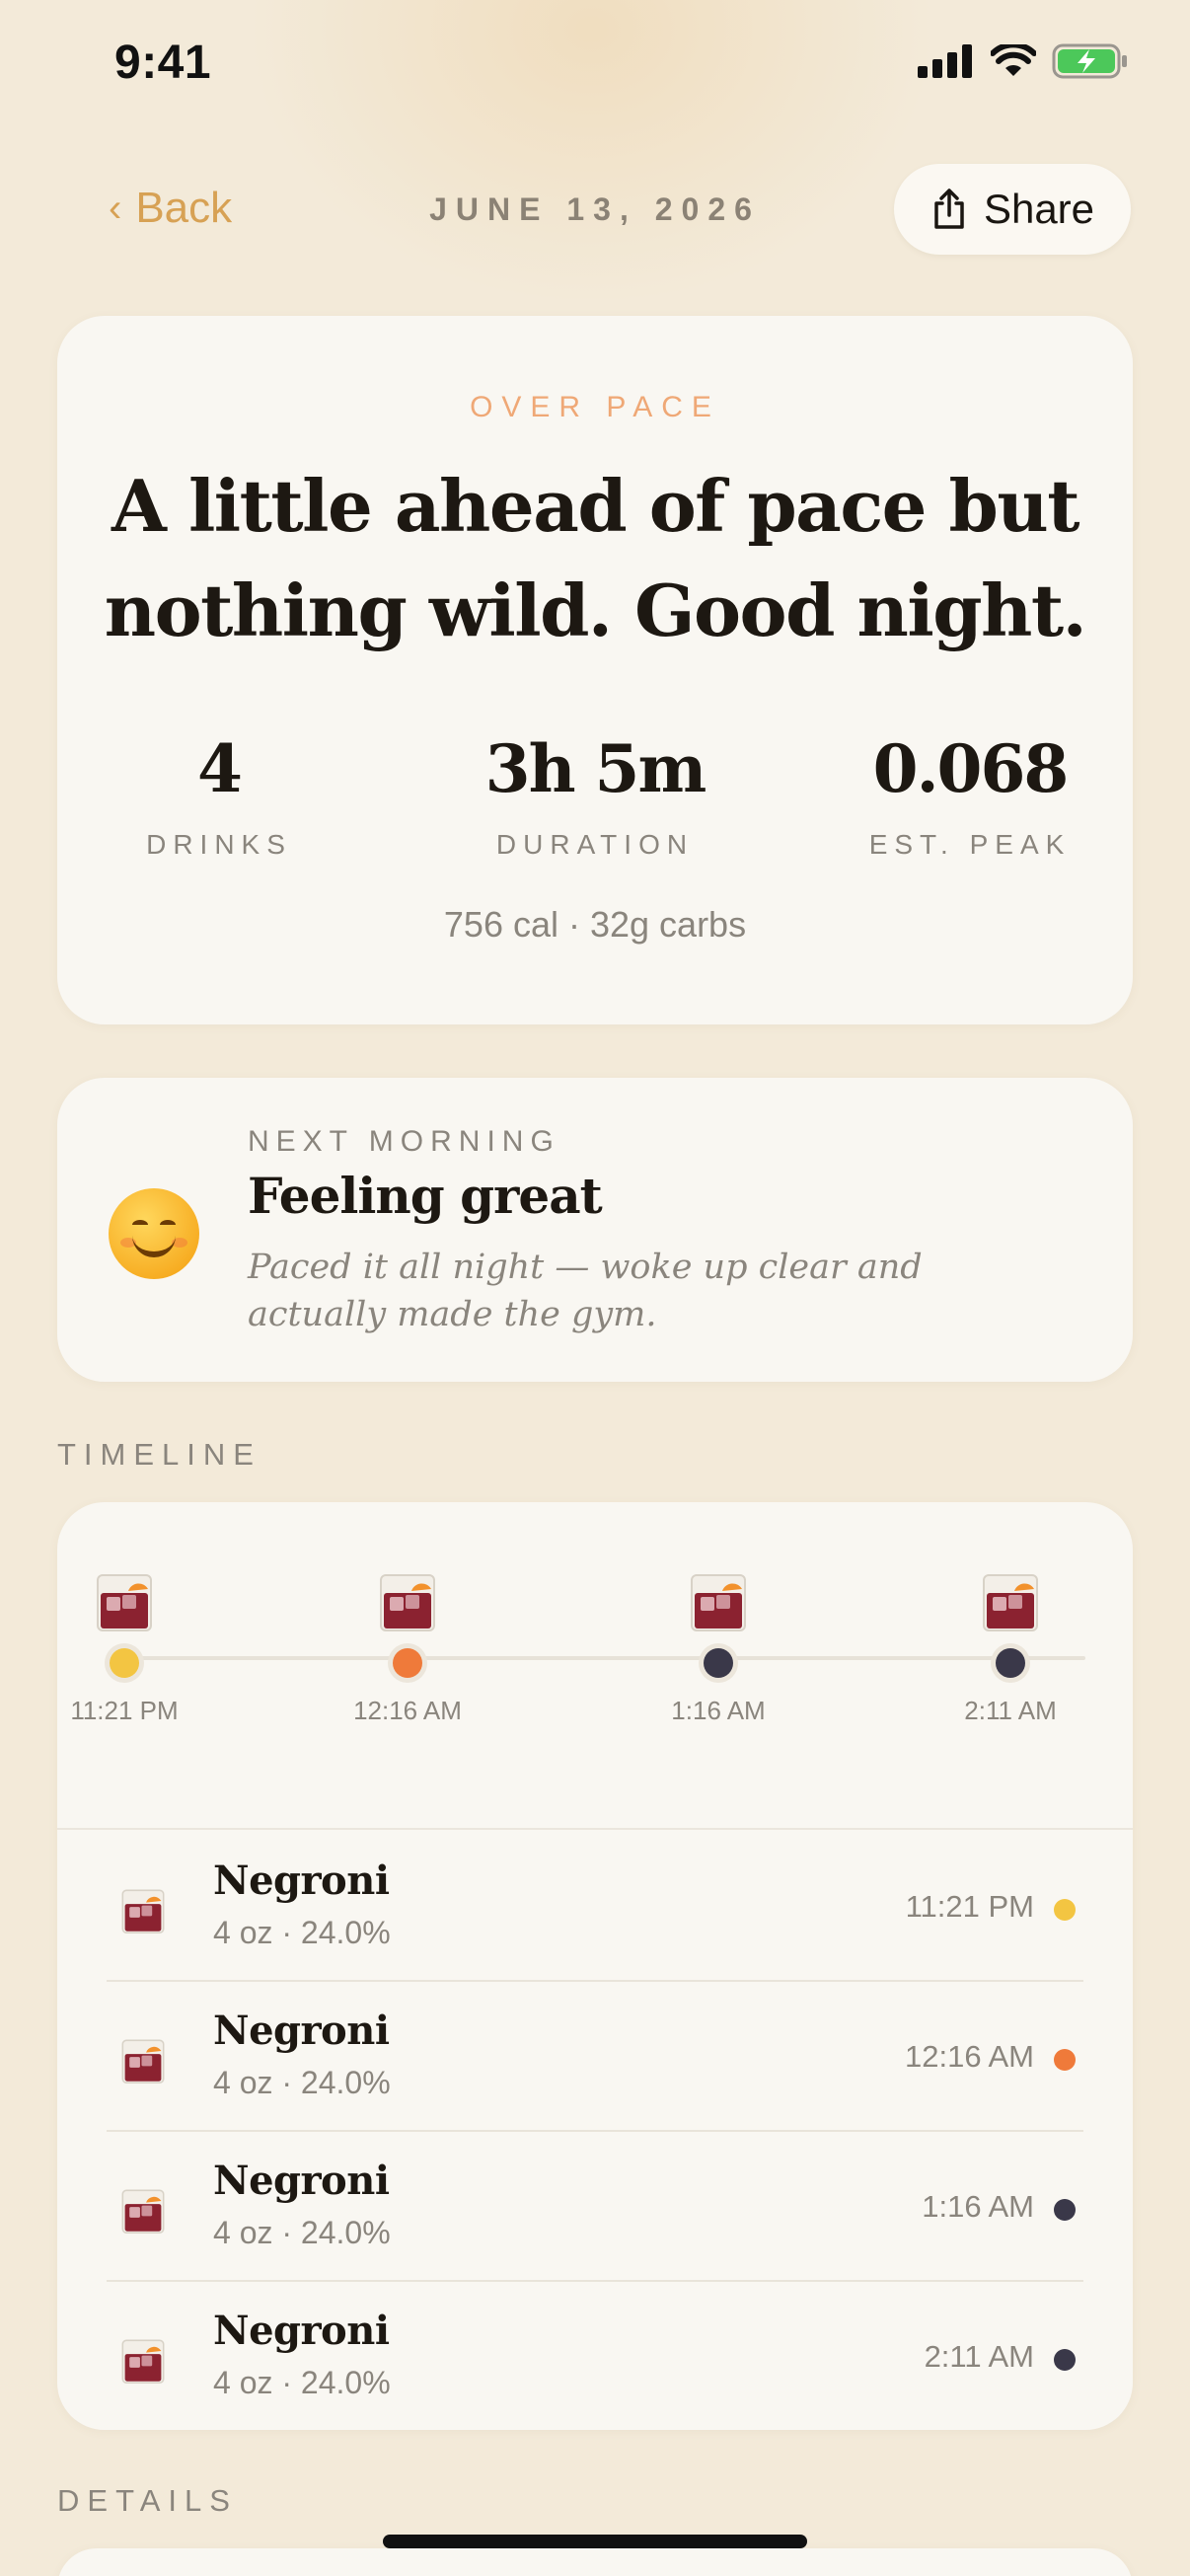 This screenshot has height=2576, width=1190. What do you see at coordinates (979, 2356) in the screenshot?
I see `drink-time: 2:11 AM` at bounding box center [979, 2356].